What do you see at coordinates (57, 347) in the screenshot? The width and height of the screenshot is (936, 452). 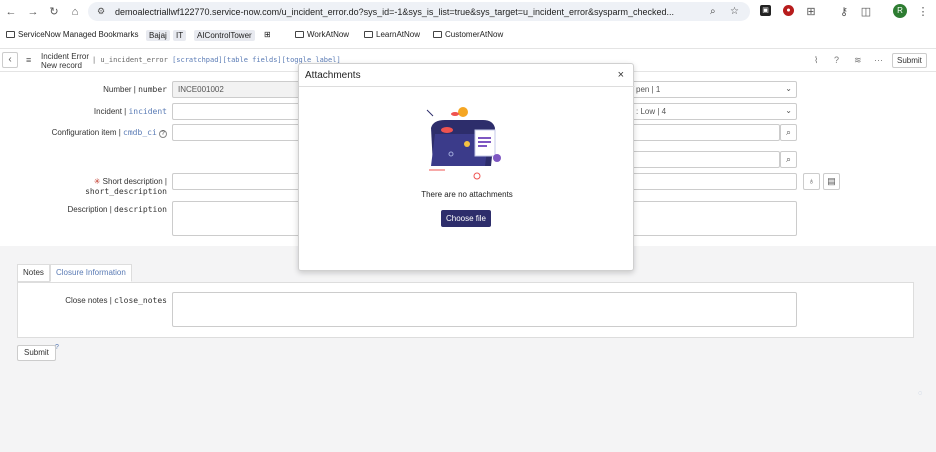 I see `bottom-help-q: ?` at bounding box center [57, 347].